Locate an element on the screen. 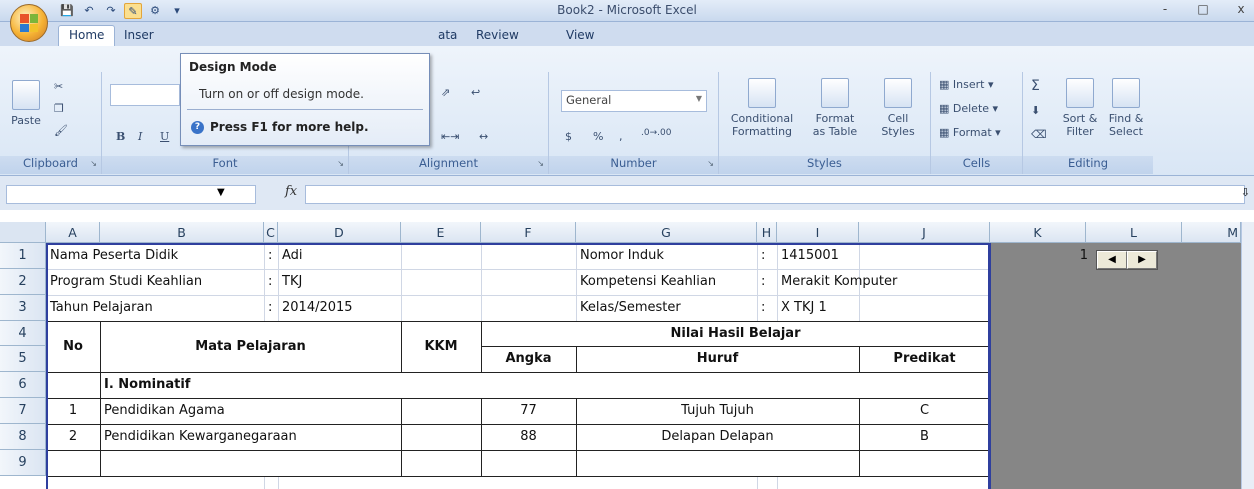 This screenshot has width=1254, height=489. select-all-corner is located at coordinates (23, 232).